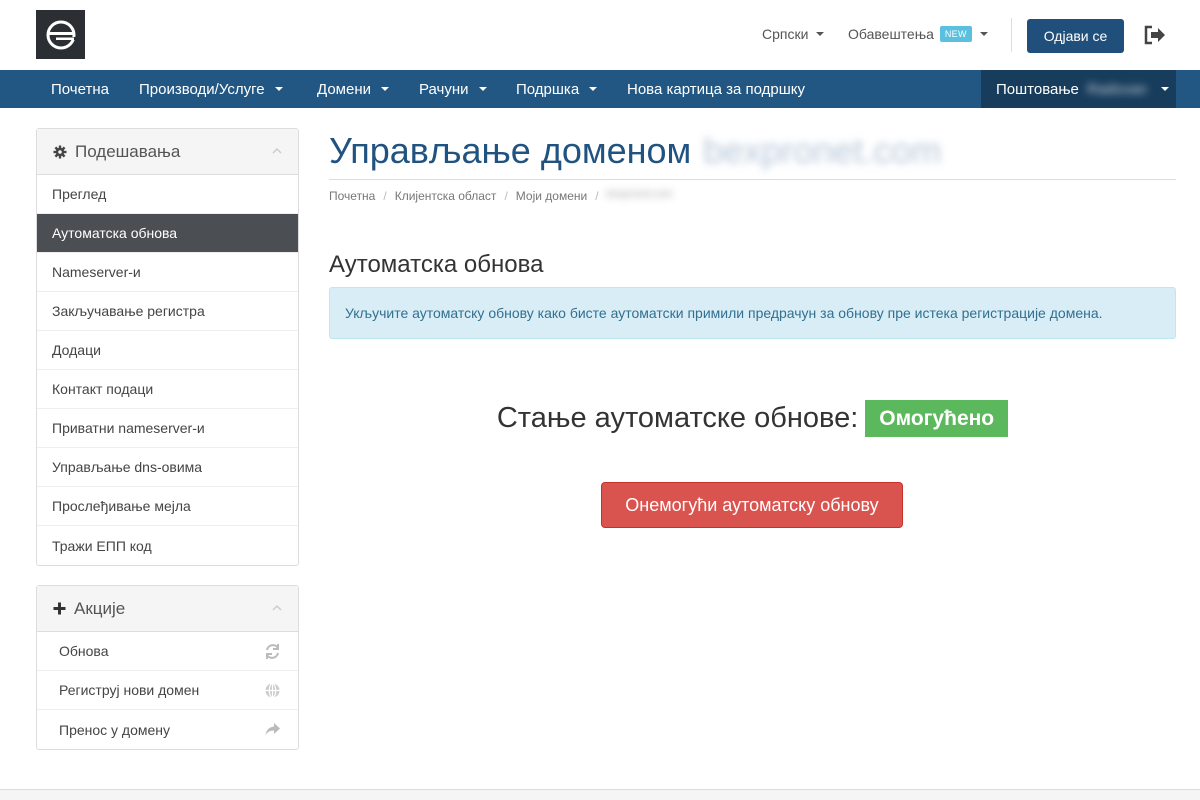 This screenshot has width=1200, height=800. What do you see at coordinates (84, 651) in the screenshot?
I see `action-label: Обнова` at bounding box center [84, 651].